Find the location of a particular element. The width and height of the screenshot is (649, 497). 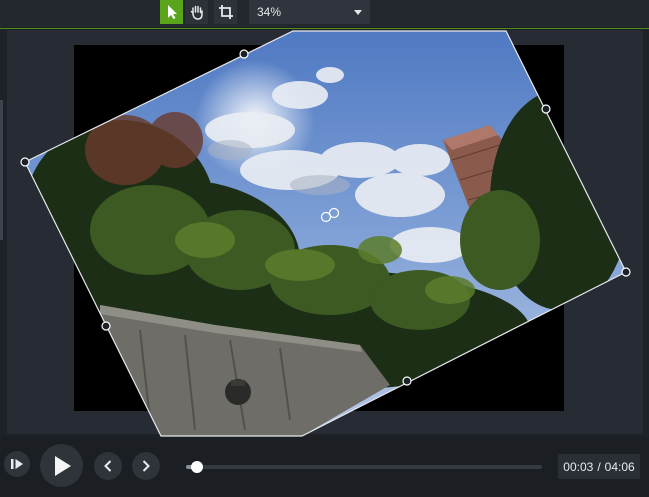

previous-button is located at coordinates (108, 466).